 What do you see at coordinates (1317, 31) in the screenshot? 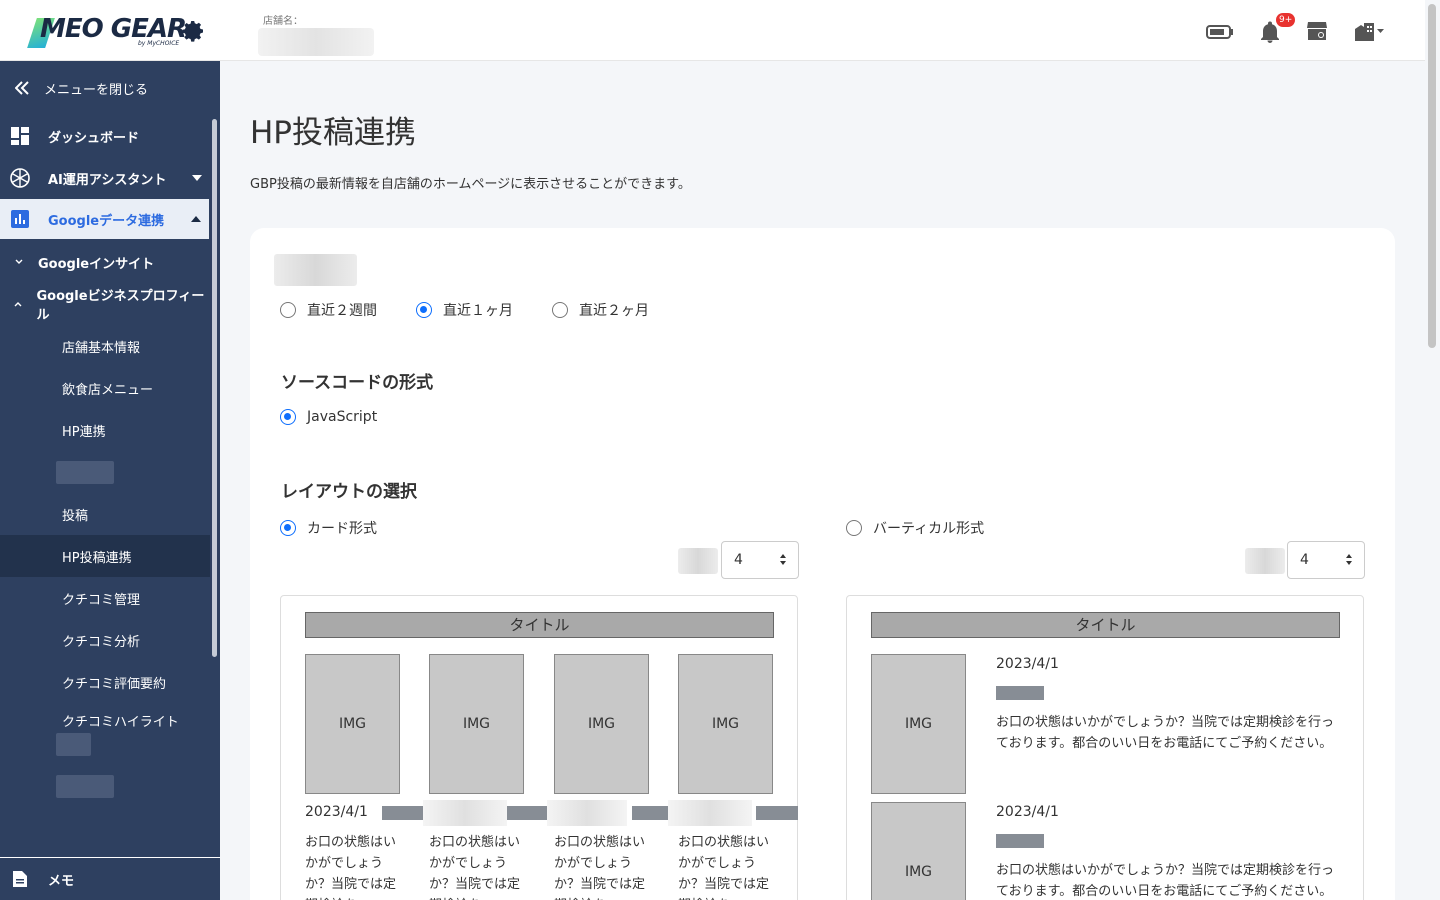
I see `store-icon` at bounding box center [1317, 31].